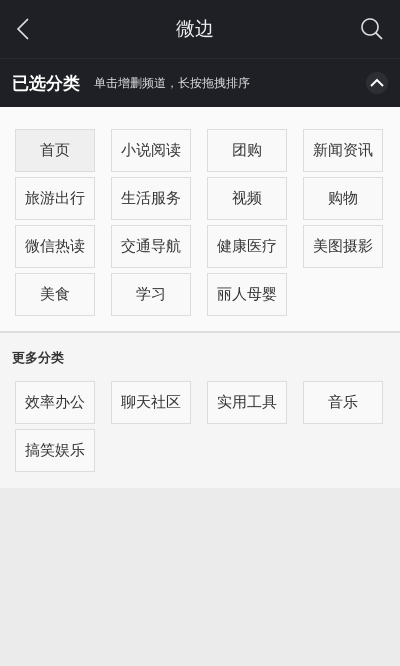 The height and width of the screenshot is (666, 400). I want to click on channel-tile: 学习, so click(151, 294).